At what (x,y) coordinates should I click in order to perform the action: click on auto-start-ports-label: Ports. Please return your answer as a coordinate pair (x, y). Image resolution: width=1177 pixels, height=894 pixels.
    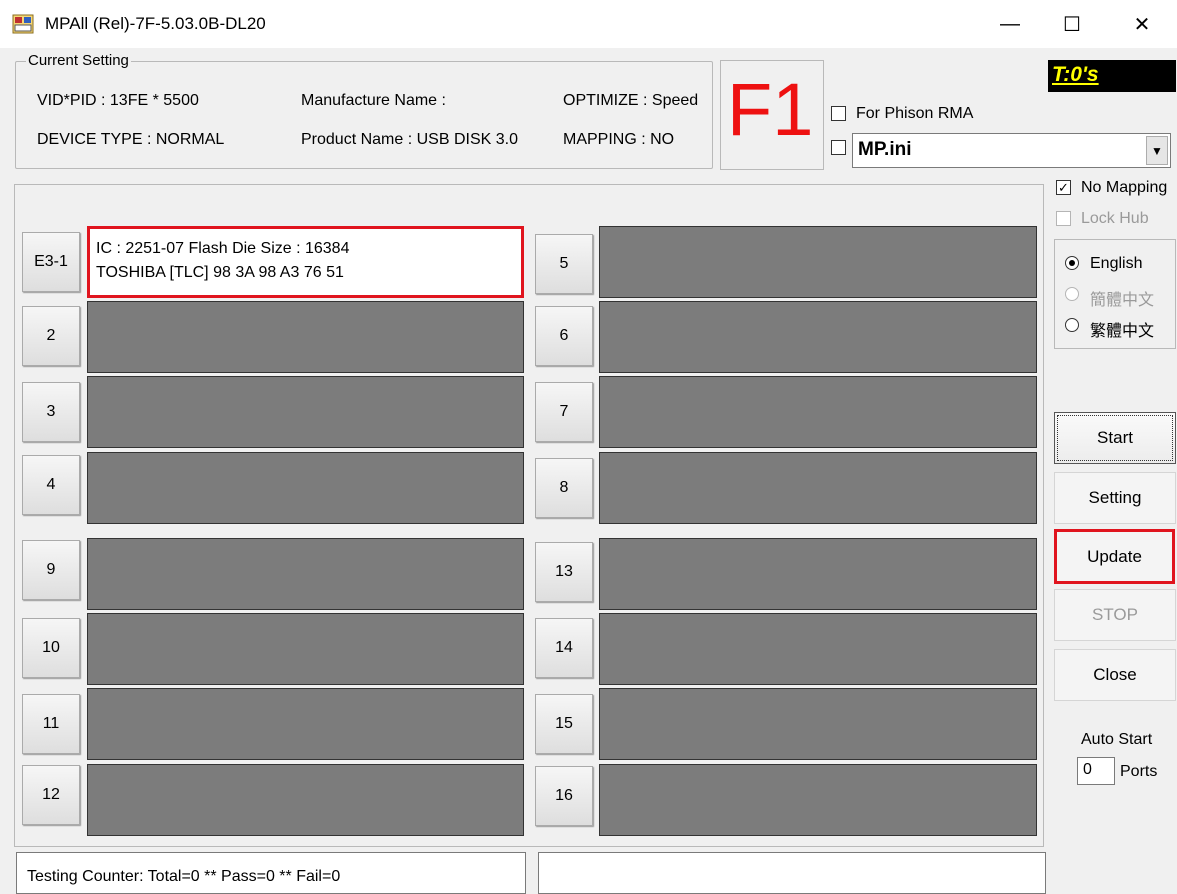
    Looking at the image, I should click on (1139, 771).